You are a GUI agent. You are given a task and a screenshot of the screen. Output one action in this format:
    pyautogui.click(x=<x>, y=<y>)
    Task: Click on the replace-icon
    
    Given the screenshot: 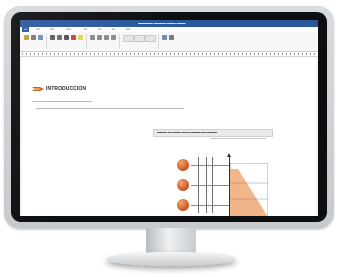 What is the action you would take?
    pyautogui.click(x=171, y=37)
    